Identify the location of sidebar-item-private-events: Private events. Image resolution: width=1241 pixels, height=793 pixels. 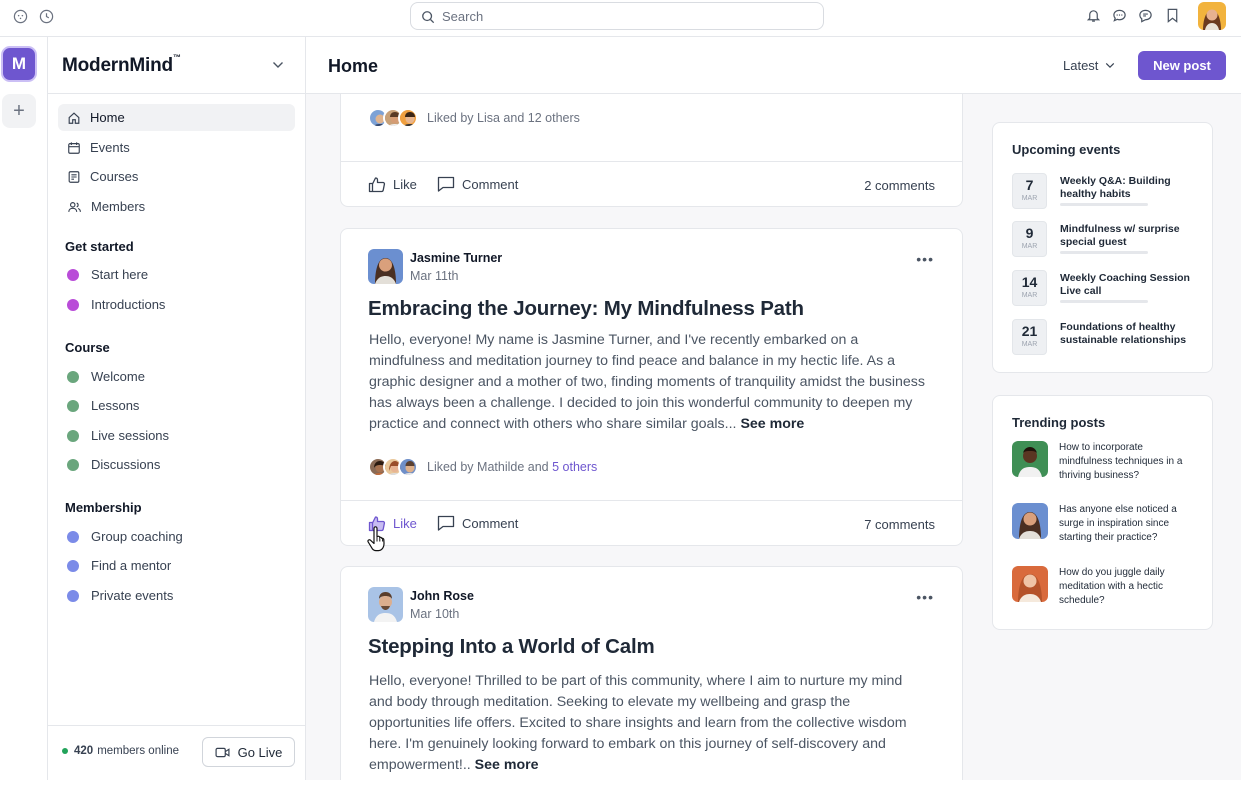
(176, 595).